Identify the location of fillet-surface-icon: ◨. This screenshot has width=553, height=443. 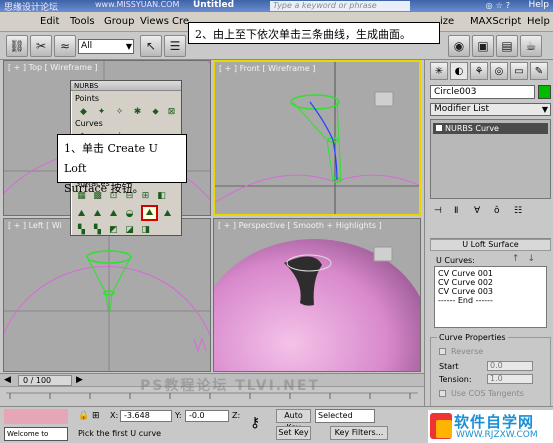
(145, 229).